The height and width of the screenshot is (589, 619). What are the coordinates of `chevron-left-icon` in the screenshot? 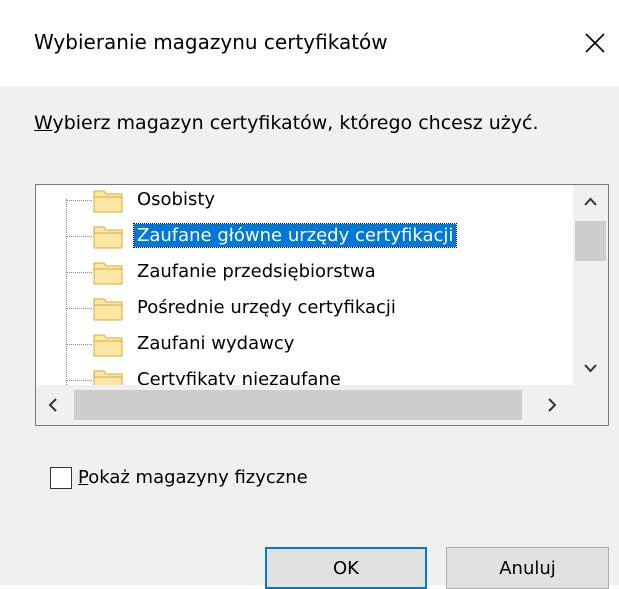 It's located at (52, 405).